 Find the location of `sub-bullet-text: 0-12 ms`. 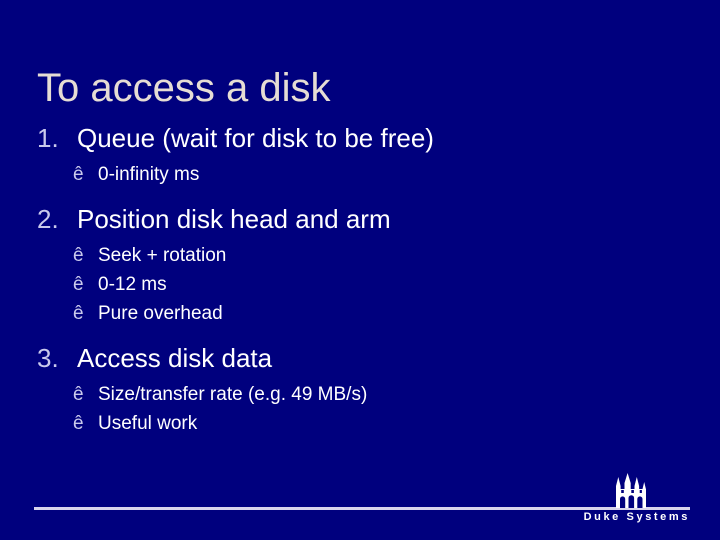

sub-bullet-text: 0-12 ms is located at coordinates (132, 284).